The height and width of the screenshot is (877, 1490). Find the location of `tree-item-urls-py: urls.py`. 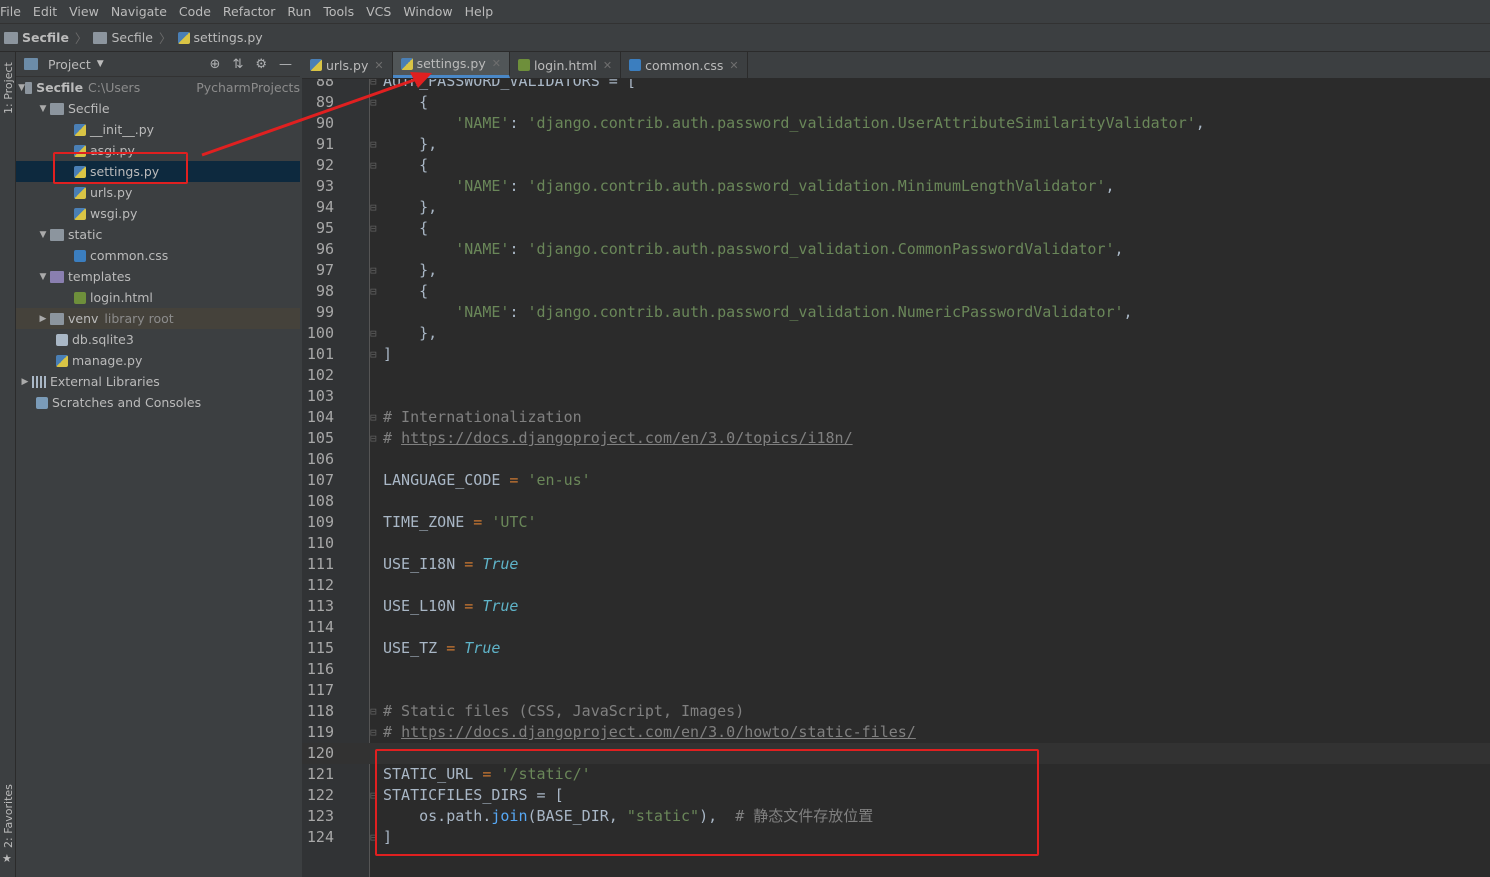

tree-item-urls-py: urls.py is located at coordinates (158, 192).